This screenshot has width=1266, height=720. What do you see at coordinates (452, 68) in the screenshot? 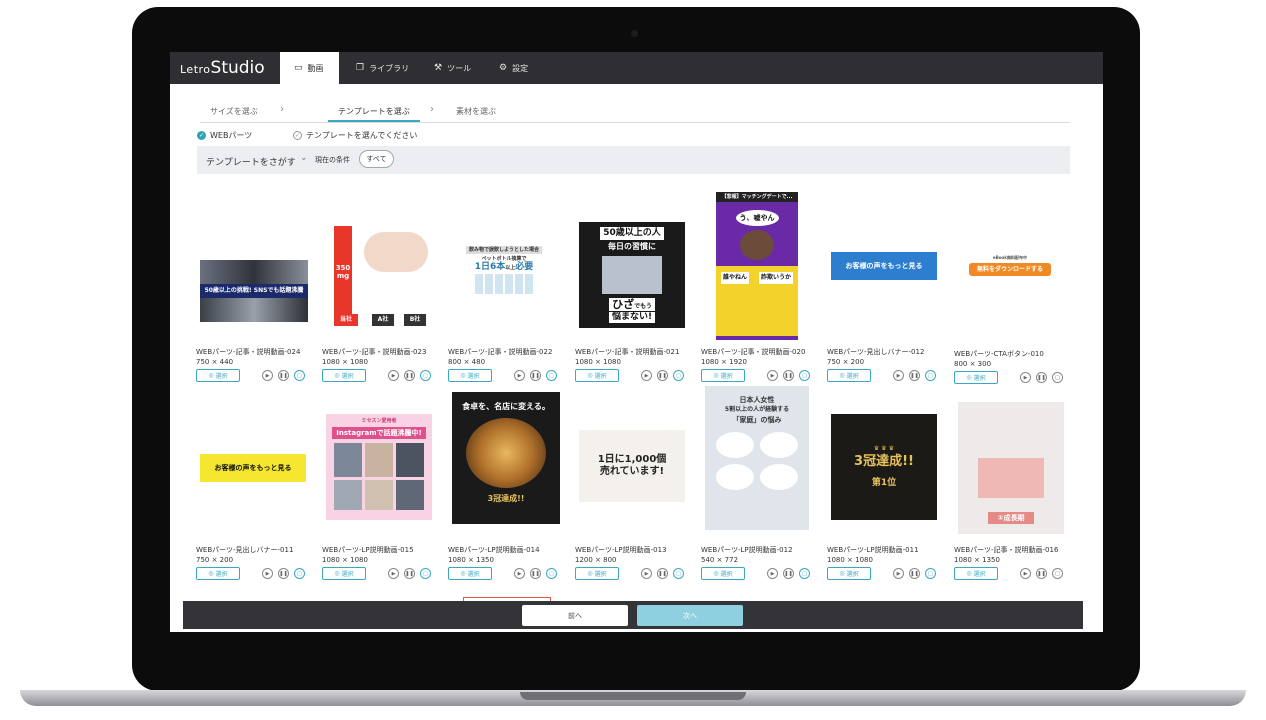
I see `tab-tools: ⚒ ツール` at bounding box center [452, 68].